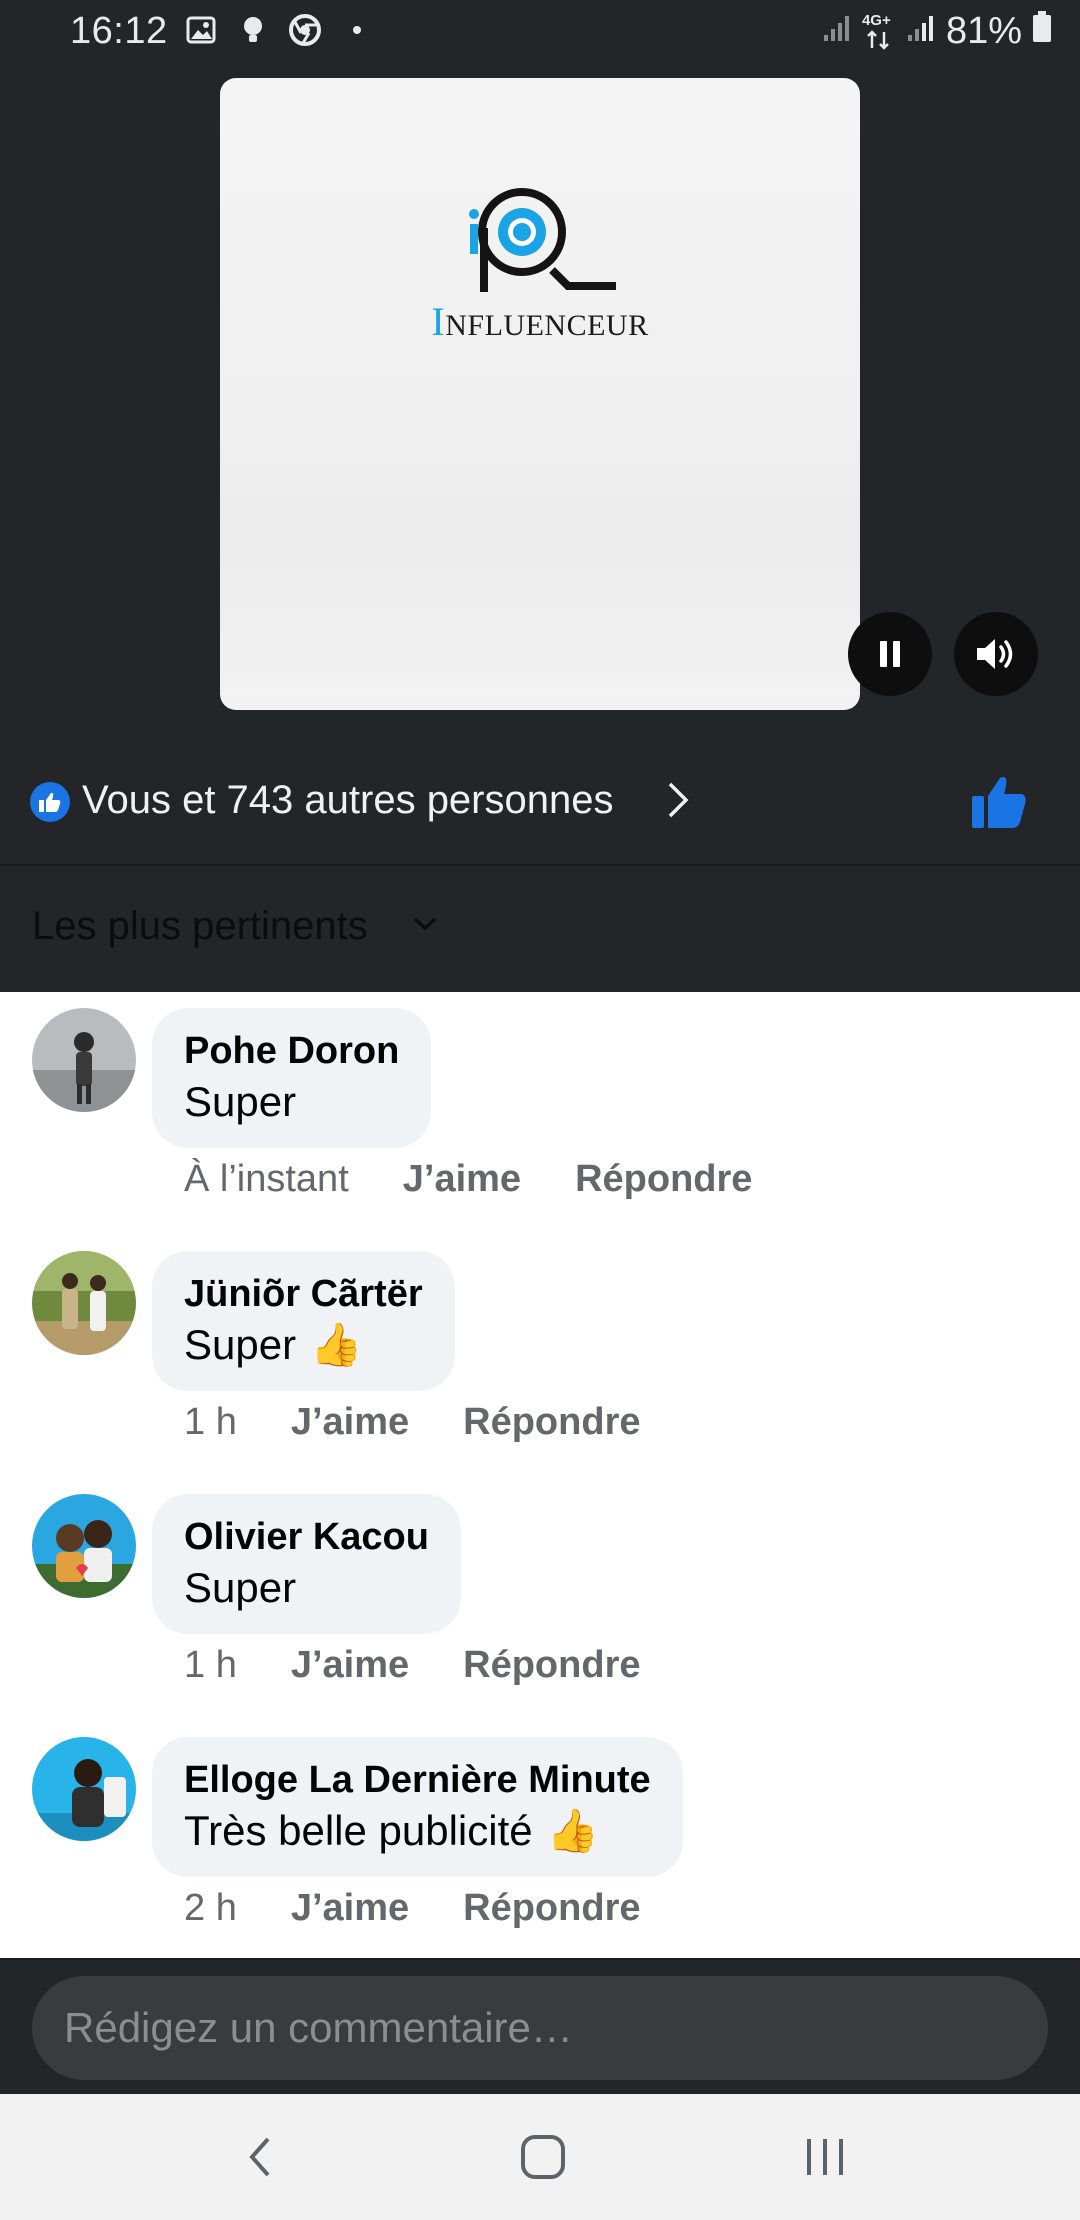 The image size is (1080, 2220). What do you see at coordinates (547, 325) in the screenshot?
I see `logo-rest: NFLUENCEUR` at bounding box center [547, 325].